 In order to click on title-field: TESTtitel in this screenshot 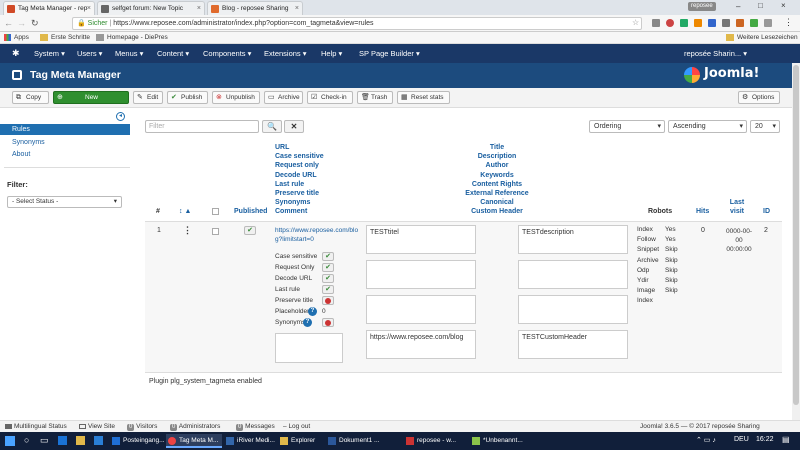, I will do `click(421, 239)`.